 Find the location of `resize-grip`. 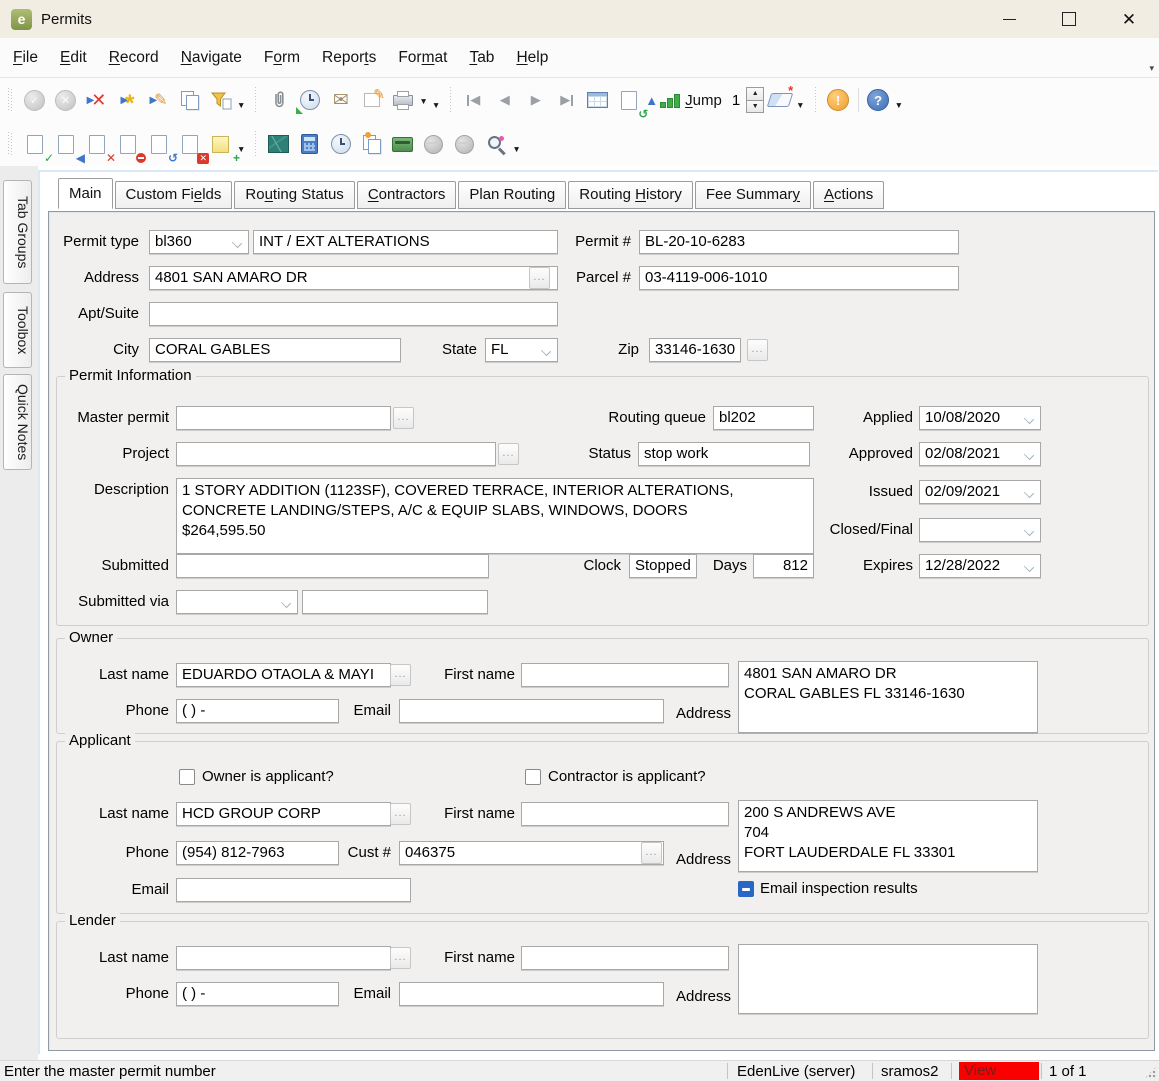

resize-grip is located at coordinates (1150, 1072).